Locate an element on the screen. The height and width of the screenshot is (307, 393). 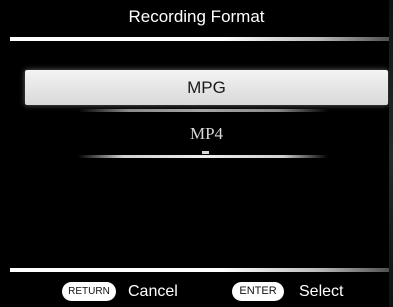
format-option-mpg: MPG is located at coordinates (206, 87).